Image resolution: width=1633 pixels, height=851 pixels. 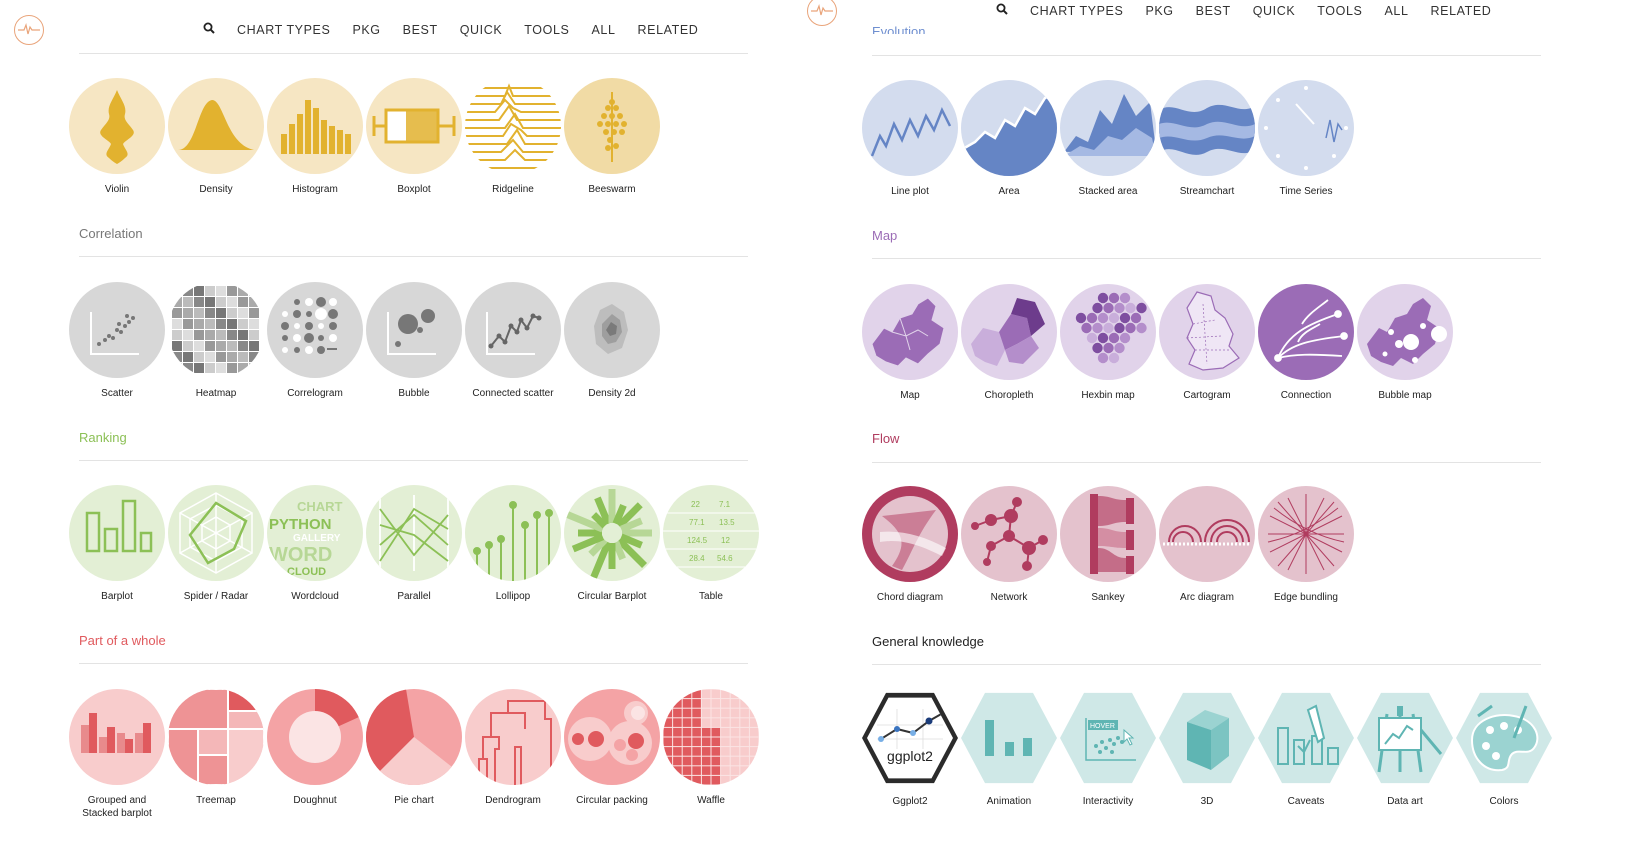 I want to click on chart-item-scatter: Scatter, so click(x=117, y=341).